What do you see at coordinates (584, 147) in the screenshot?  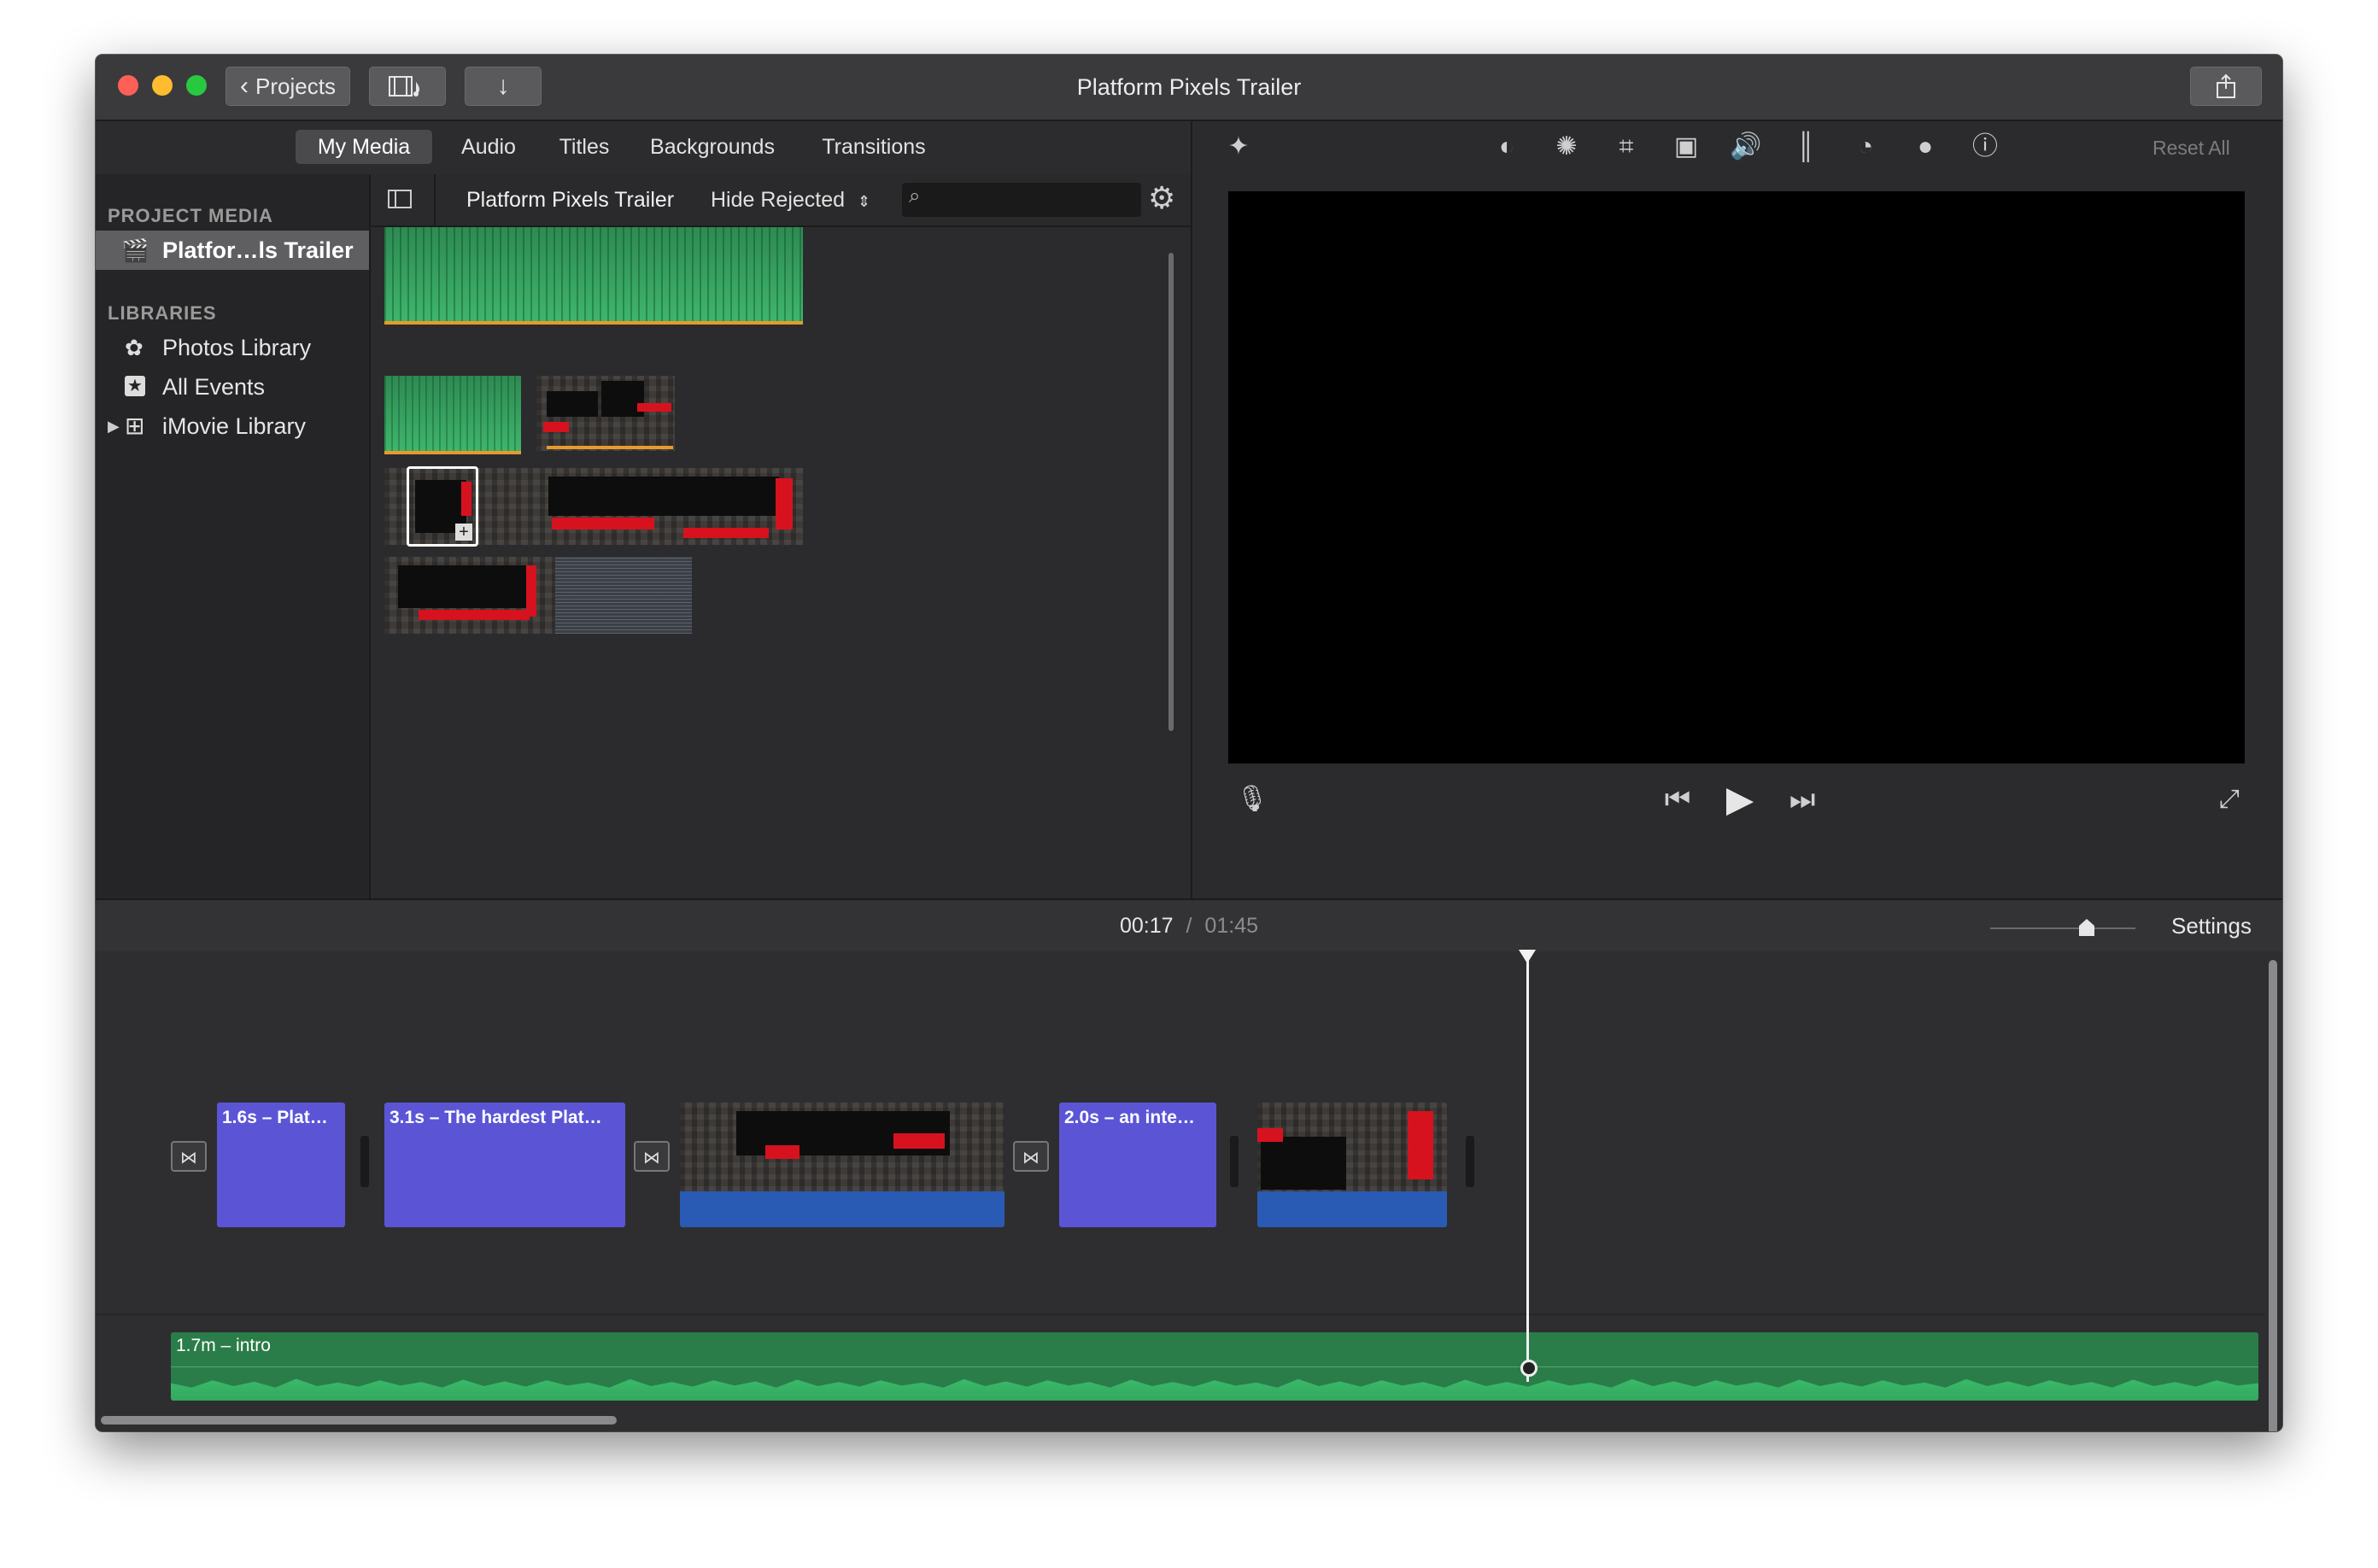 I see `tab-titles: Titles` at bounding box center [584, 147].